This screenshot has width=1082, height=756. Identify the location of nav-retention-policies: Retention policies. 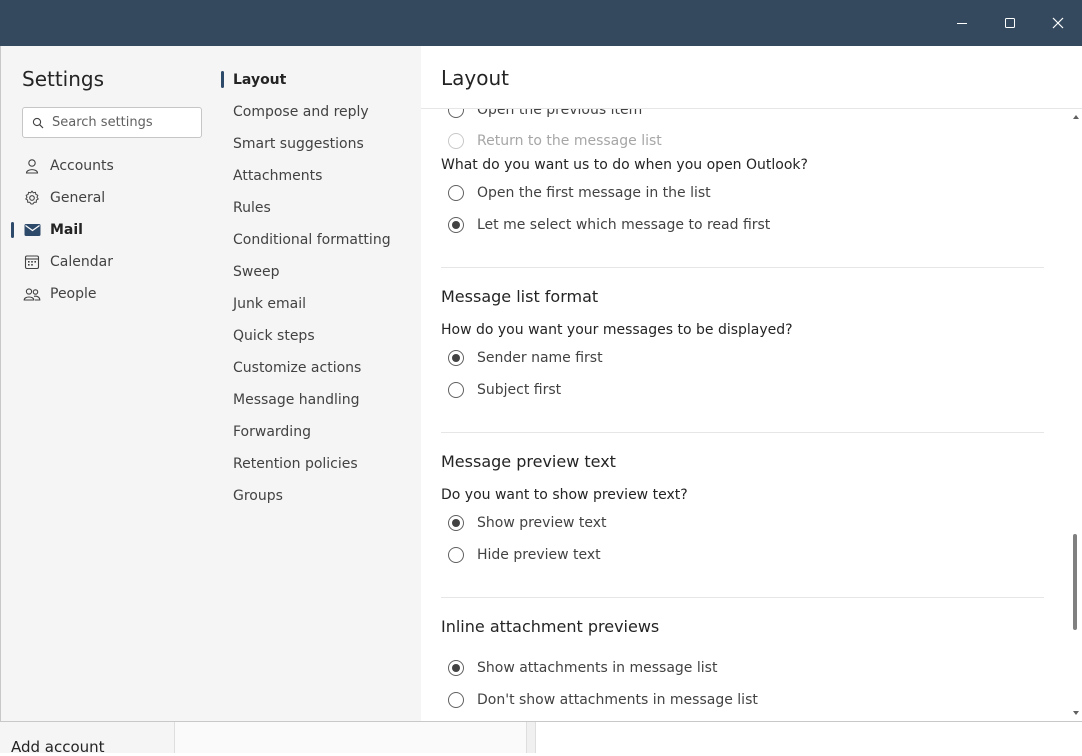
(295, 464).